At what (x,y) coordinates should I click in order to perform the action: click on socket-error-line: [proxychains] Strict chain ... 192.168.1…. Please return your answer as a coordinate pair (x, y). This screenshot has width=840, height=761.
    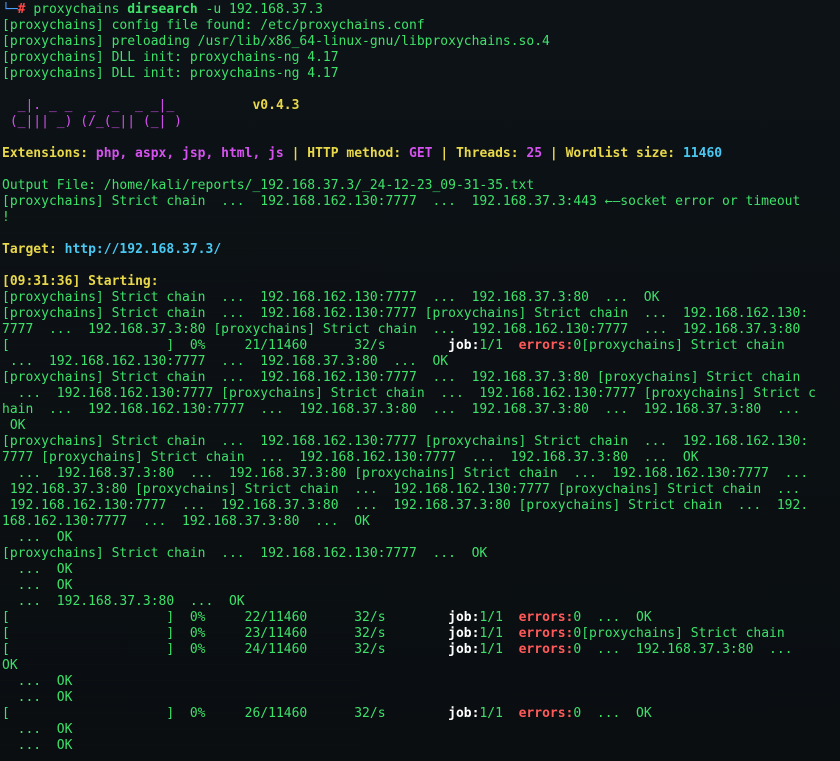
    Looking at the image, I should click on (401, 201).